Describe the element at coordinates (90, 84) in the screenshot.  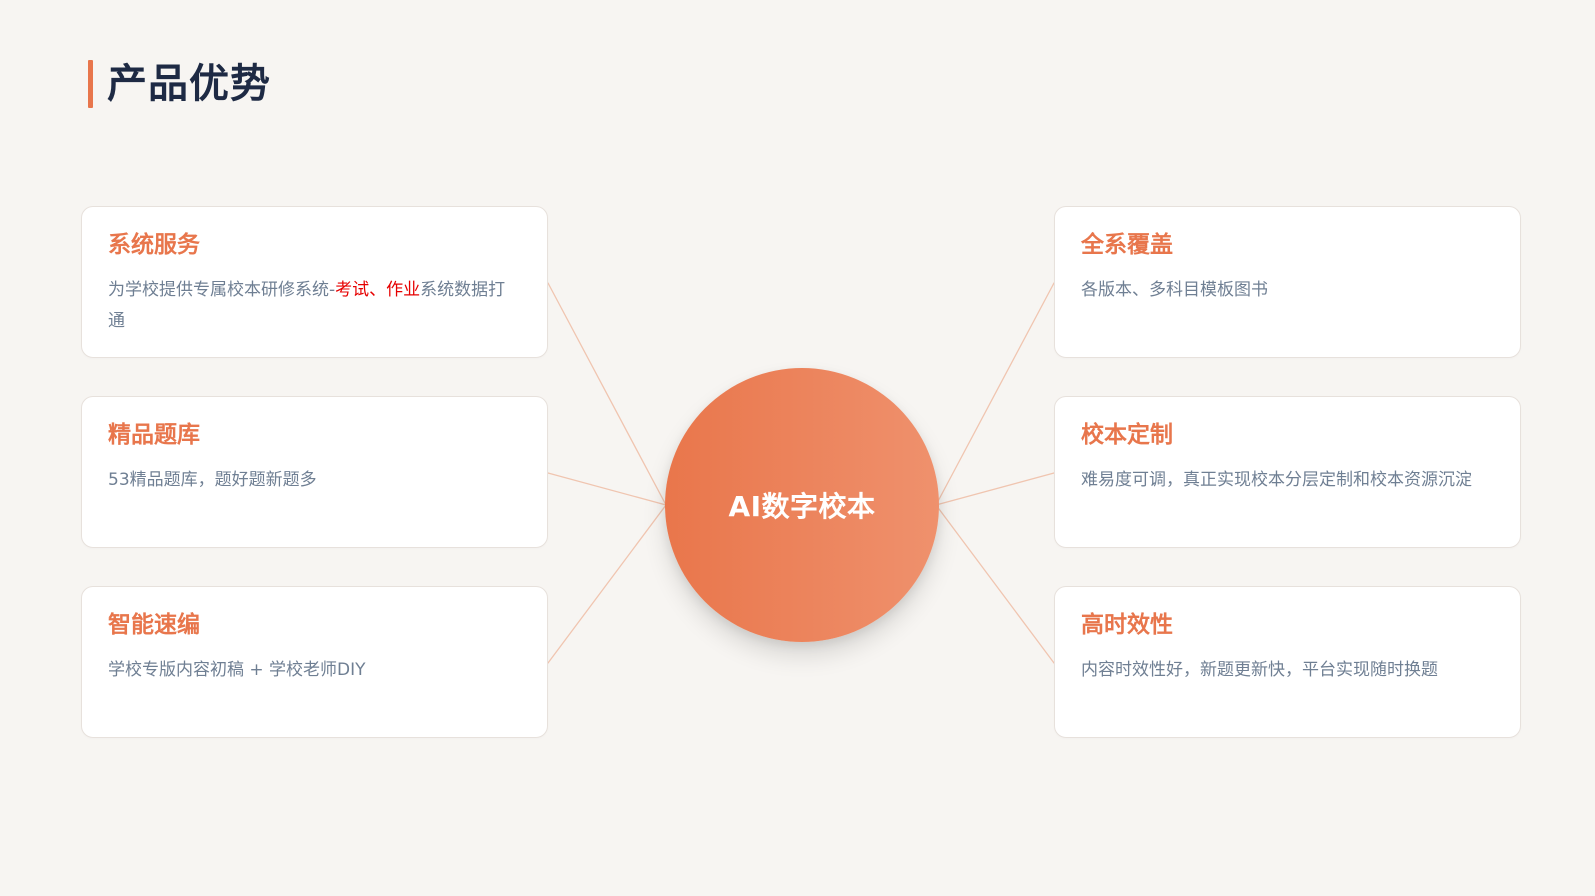
I see `title-accent-bar` at that location.